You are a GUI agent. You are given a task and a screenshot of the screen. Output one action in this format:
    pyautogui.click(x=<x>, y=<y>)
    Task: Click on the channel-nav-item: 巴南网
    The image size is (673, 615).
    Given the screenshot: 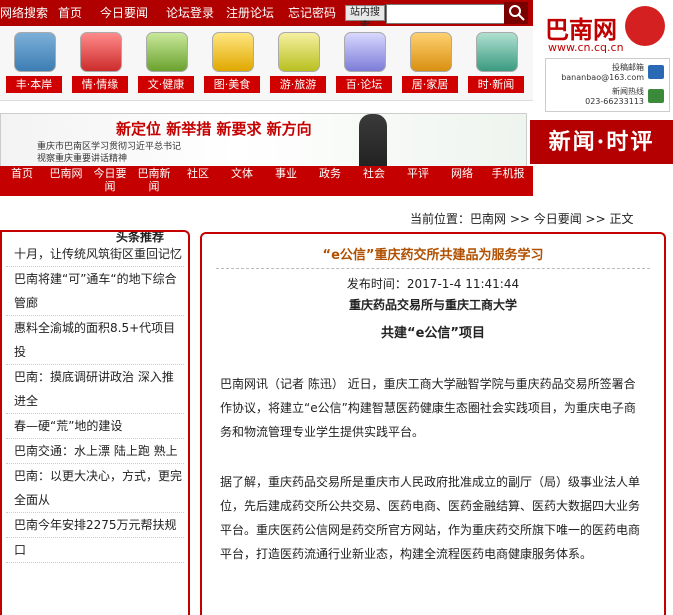 What is the action you would take?
    pyautogui.click(x=66, y=173)
    